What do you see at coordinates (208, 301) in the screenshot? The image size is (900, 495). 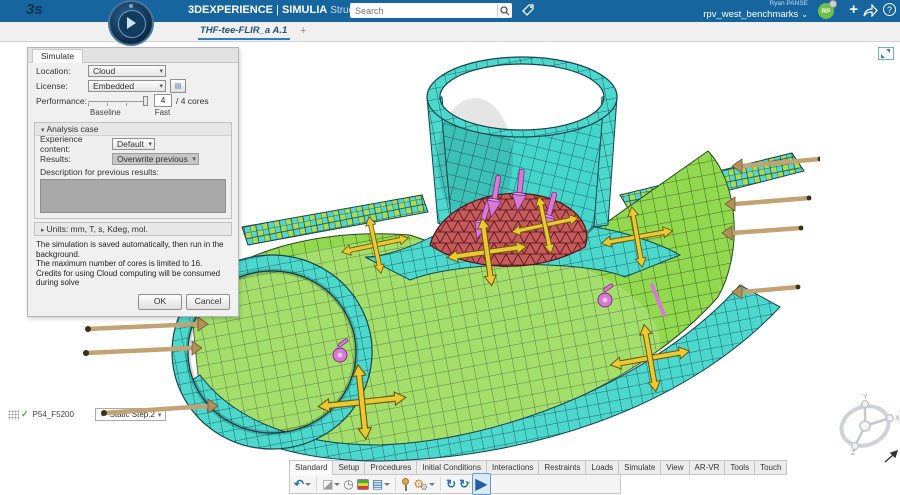 I see `cancel-button: Cancel` at bounding box center [208, 301].